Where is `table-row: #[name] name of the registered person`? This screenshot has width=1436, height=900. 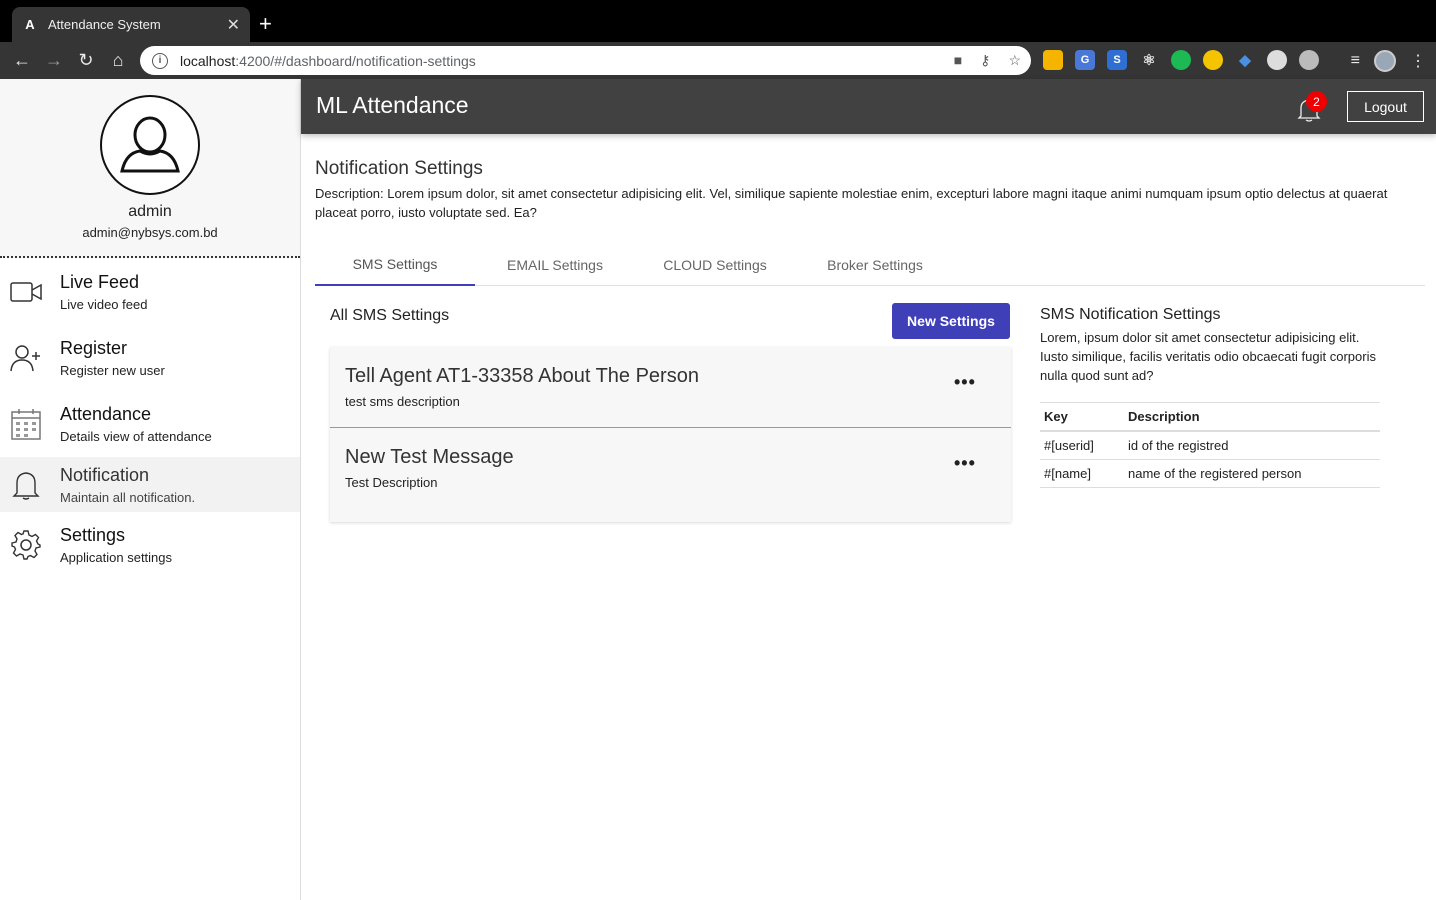 table-row: #[name] name of the registered person is located at coordinates (1210, 473).